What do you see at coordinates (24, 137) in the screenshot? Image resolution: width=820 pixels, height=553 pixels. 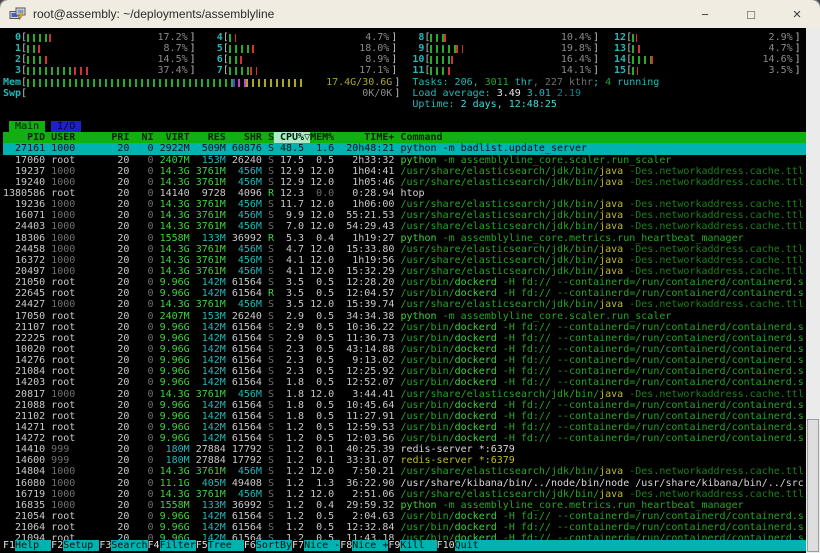 I see `column-header-pid: PID` at bounding box center [24, 137].